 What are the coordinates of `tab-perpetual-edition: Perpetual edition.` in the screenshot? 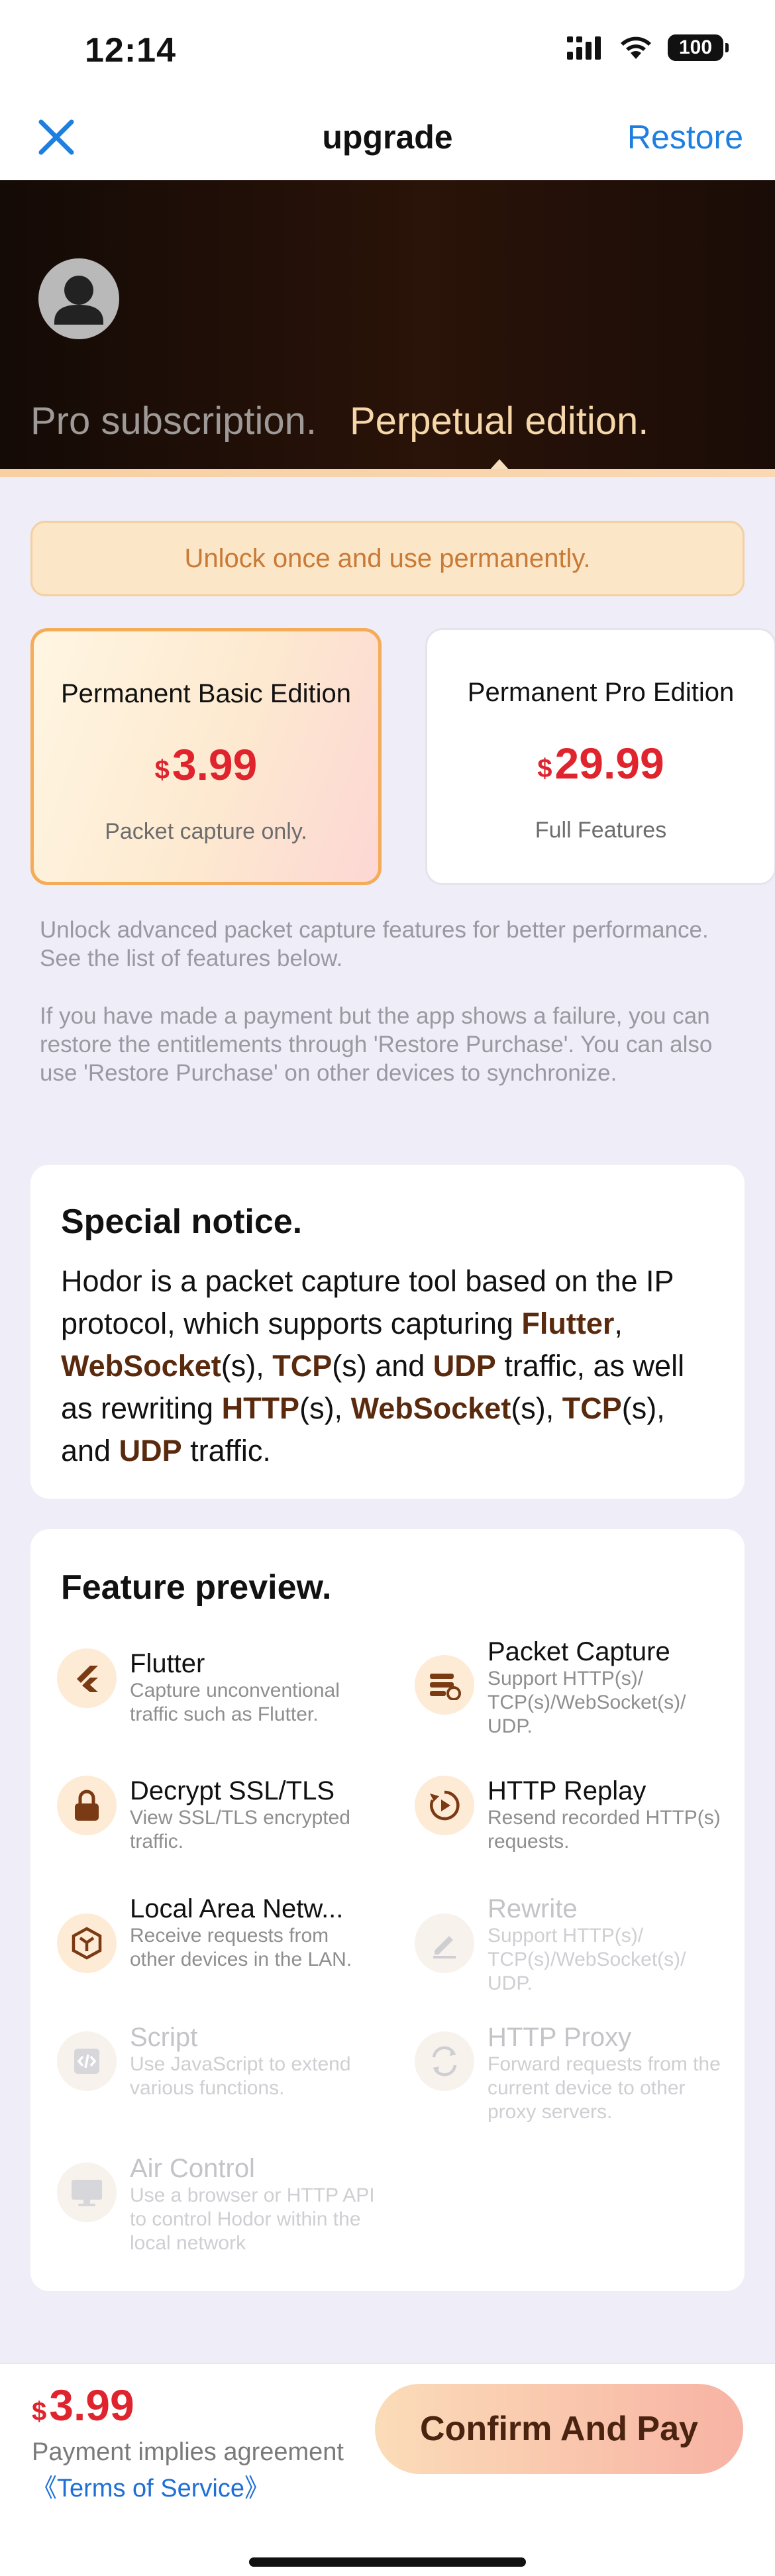 It's located at (499, 435).